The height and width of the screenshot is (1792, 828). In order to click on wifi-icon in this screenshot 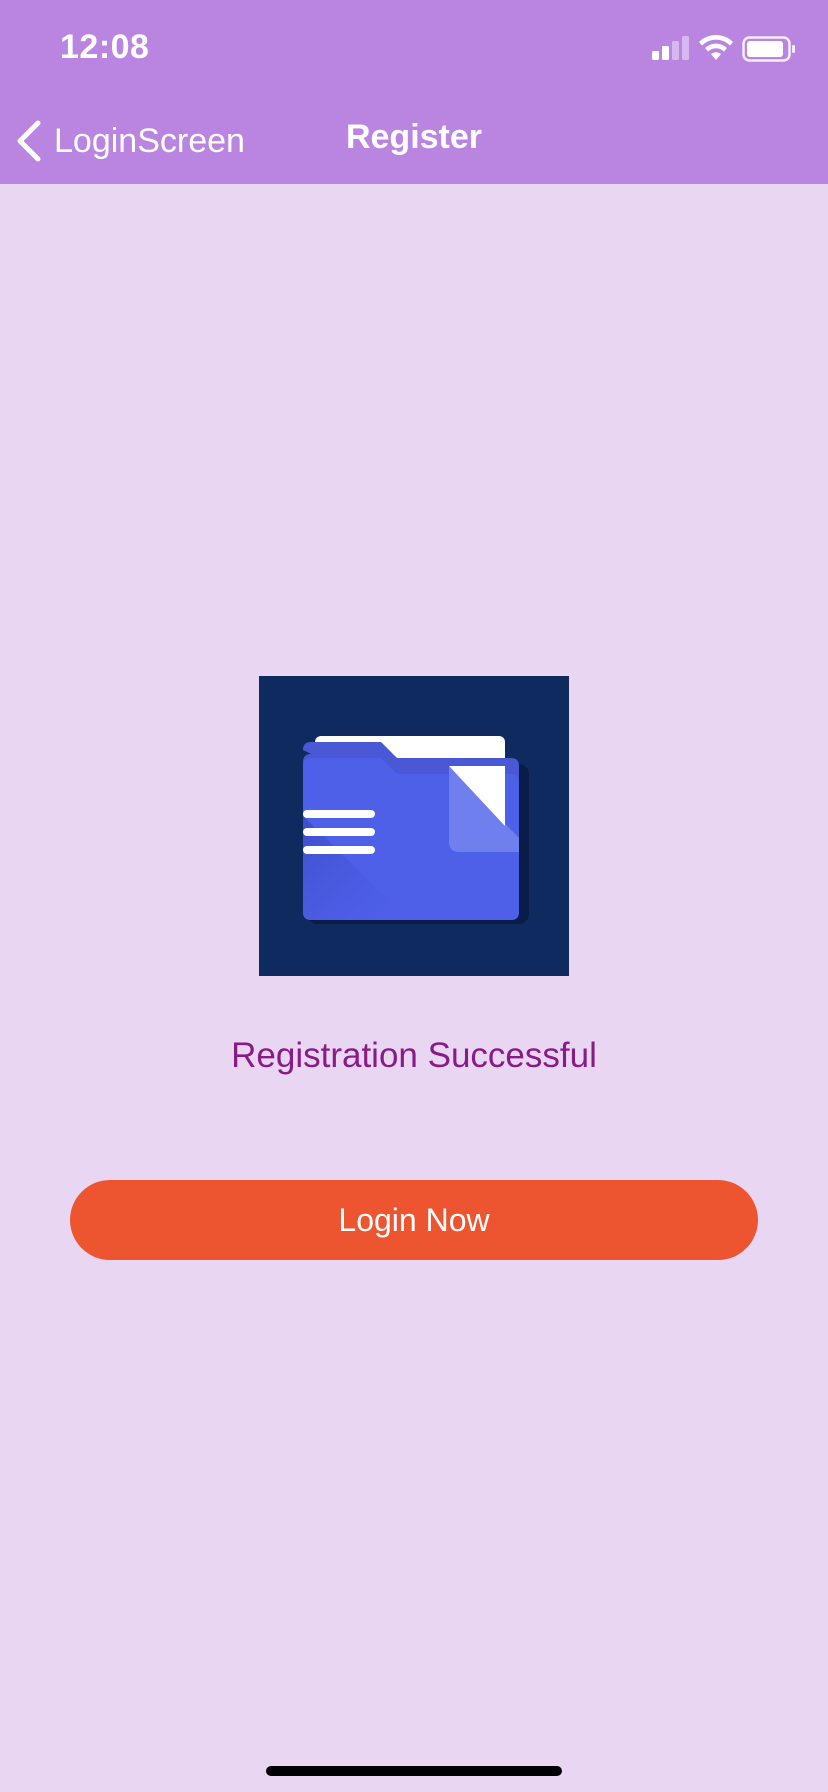, I will do `click(716, 47)`.